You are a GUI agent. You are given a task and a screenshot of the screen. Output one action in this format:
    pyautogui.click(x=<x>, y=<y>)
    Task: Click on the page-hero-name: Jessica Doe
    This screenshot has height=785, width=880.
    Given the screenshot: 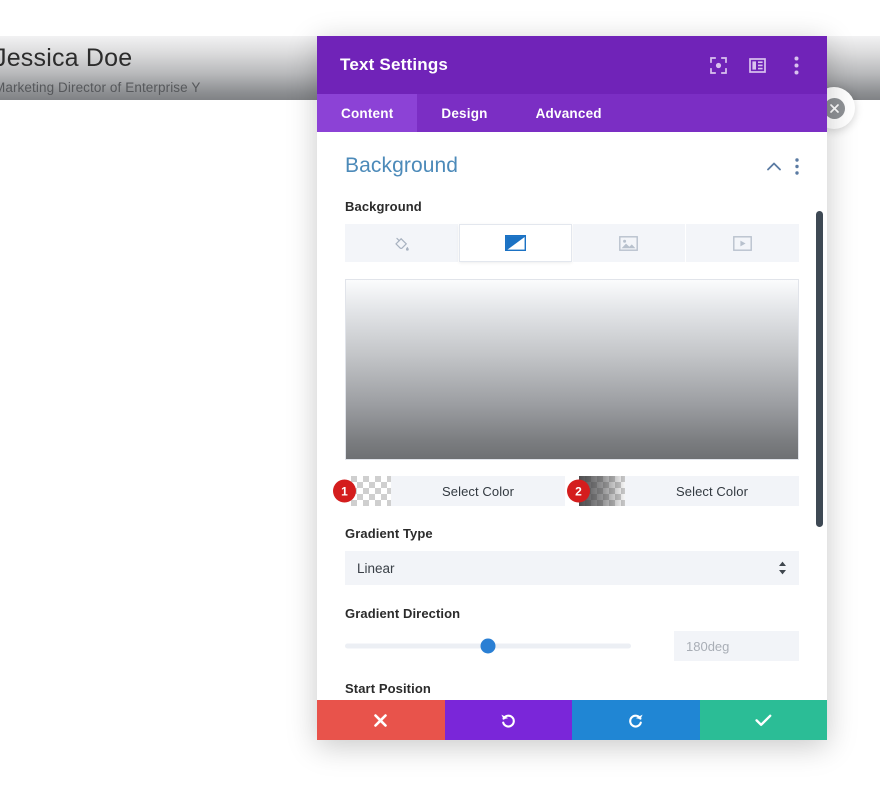 What is the action you would take?
    pyautogui.click(x=66, y=58)
    